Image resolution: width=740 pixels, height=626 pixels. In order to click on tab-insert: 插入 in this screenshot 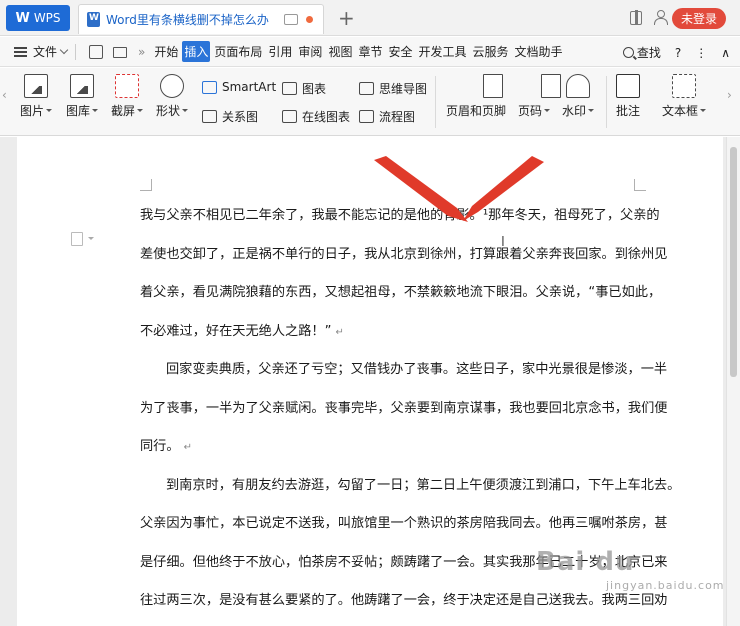, I will do `click(196, 51)`.